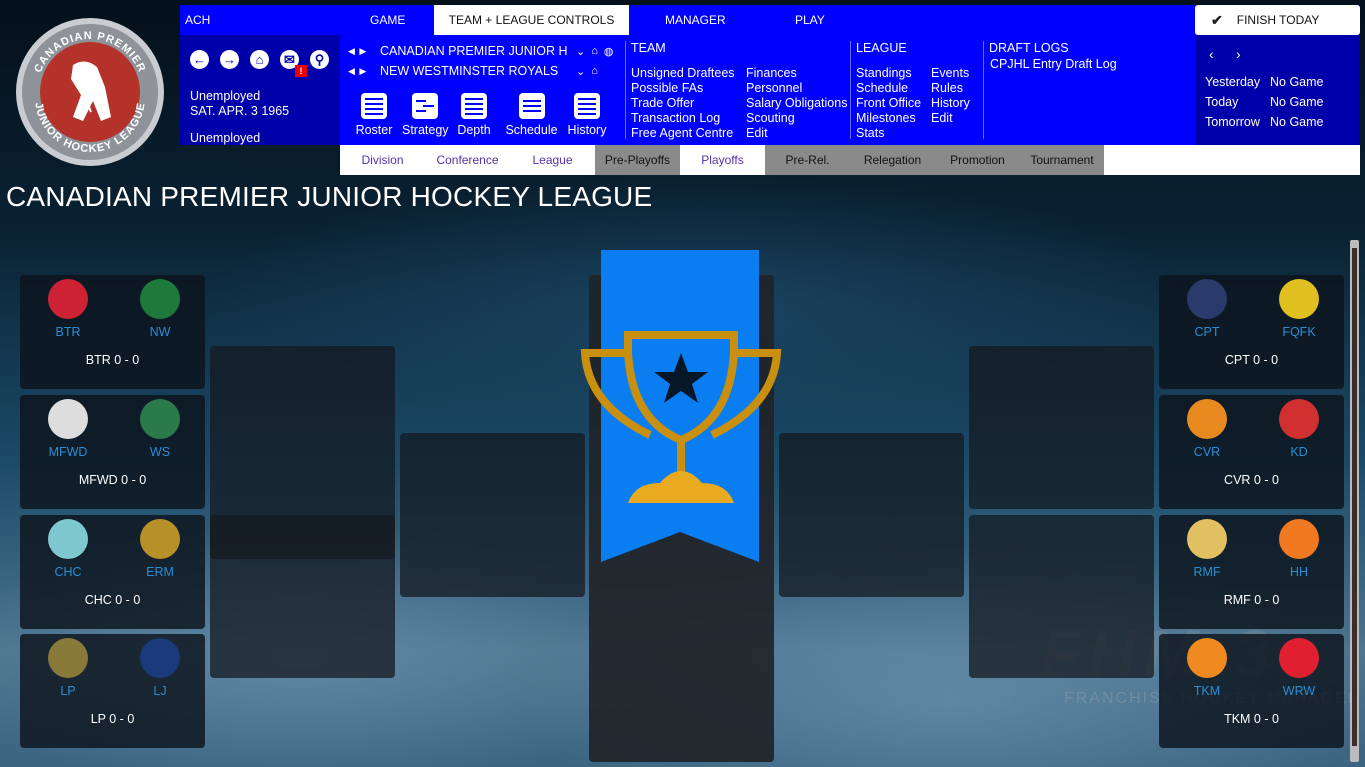  What do you see at coordinates (950, 73) in the screenshot?
I see `menu-events: Events` at bounding box center [950, 73].